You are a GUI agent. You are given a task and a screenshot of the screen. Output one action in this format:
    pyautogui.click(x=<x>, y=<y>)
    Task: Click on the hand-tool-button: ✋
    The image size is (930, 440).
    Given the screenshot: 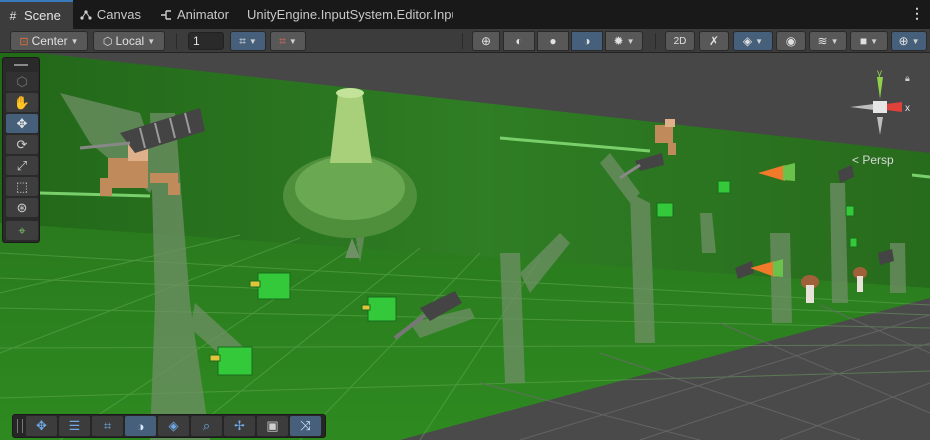 What is the action you would take?
    pyautogui.click(x=22, y=102)
    